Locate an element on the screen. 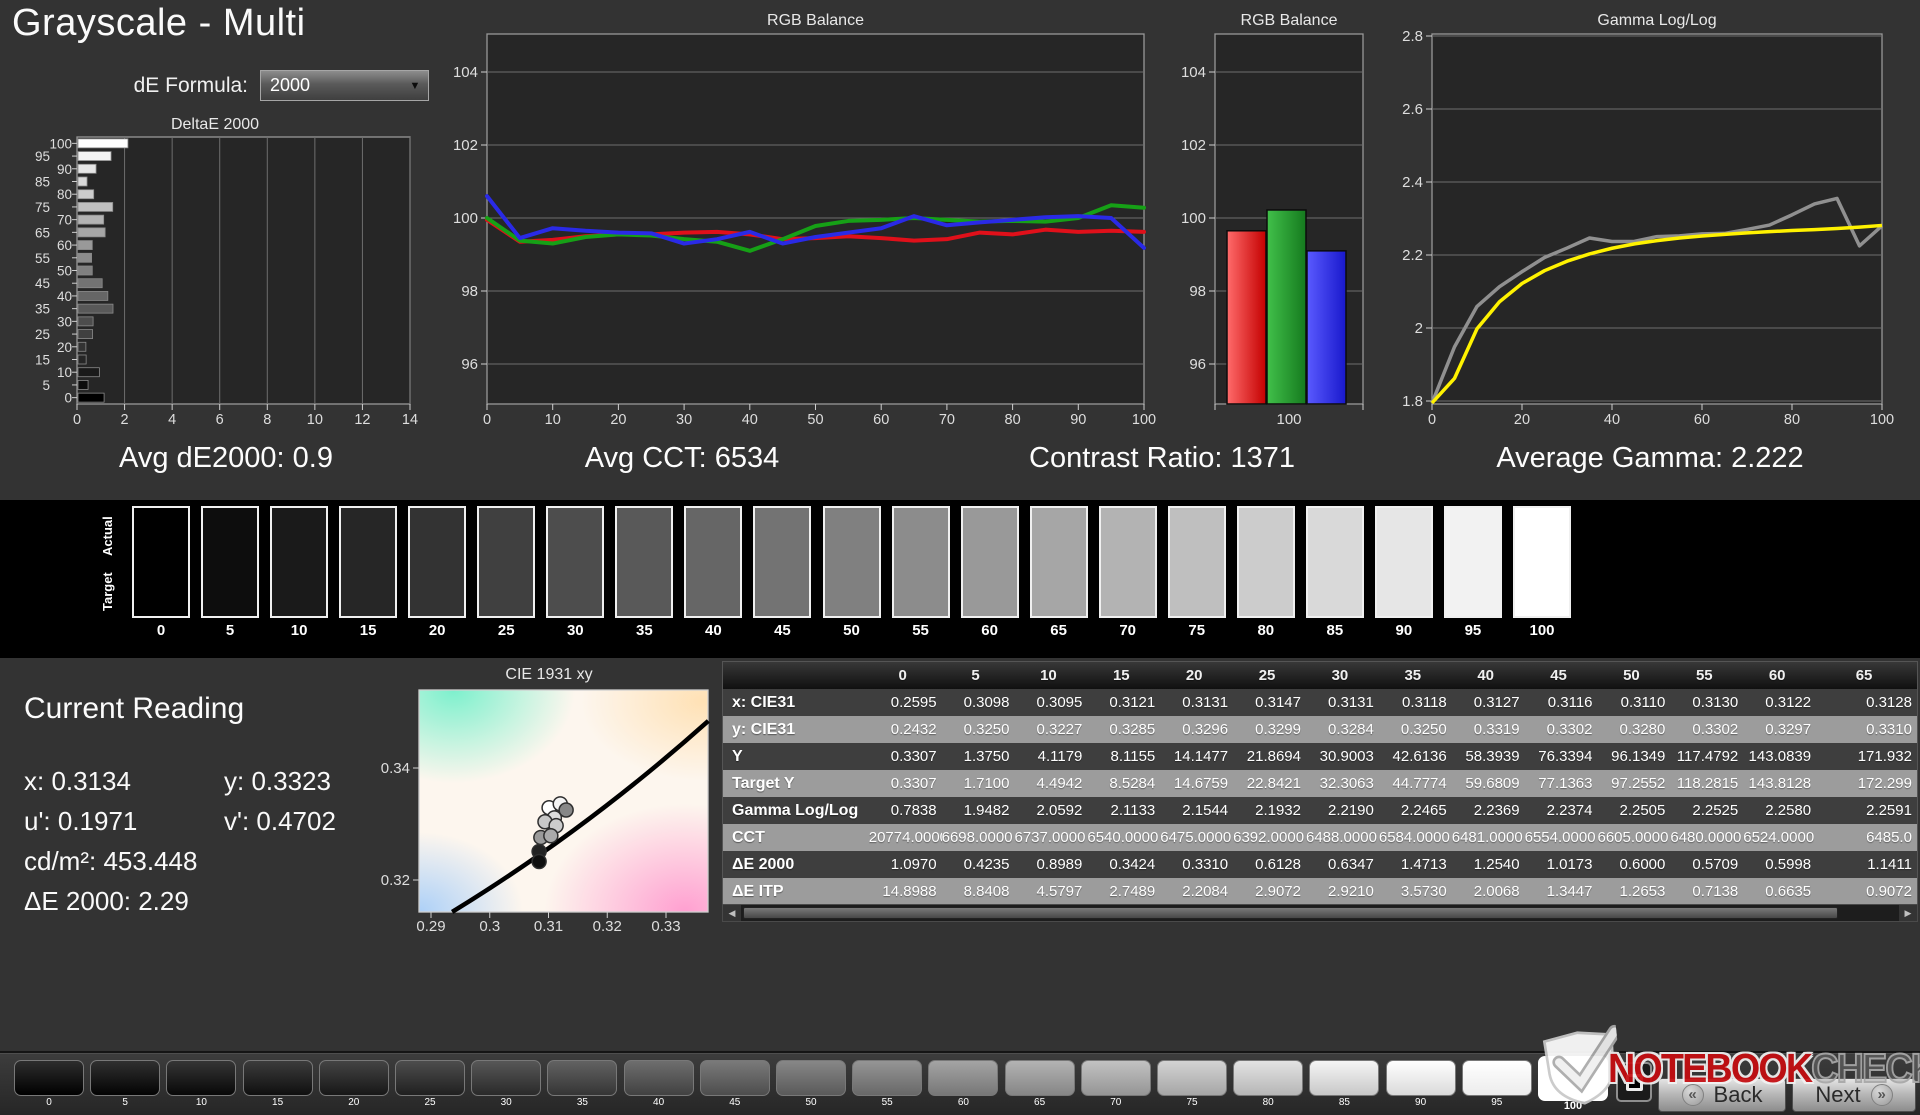 The height and width of the screenshot is (1115, 1920). svg-text: 1.8 is located at coordinates (1412, 401).